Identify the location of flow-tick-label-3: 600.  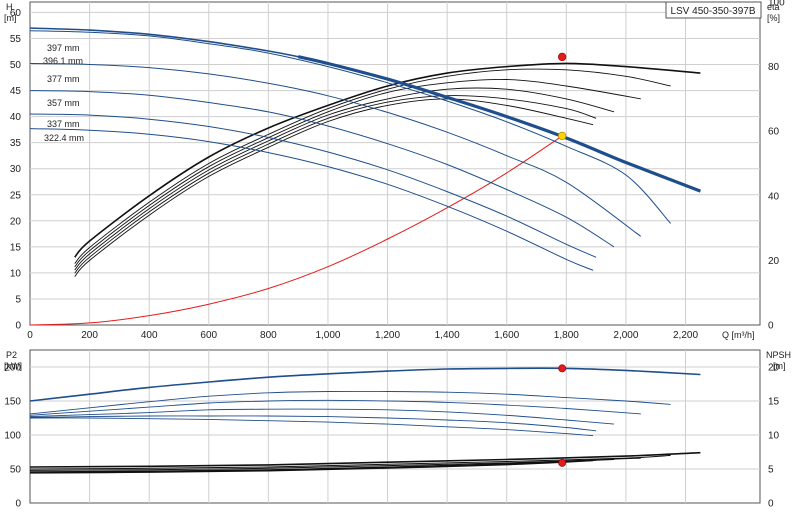
(208, 335).